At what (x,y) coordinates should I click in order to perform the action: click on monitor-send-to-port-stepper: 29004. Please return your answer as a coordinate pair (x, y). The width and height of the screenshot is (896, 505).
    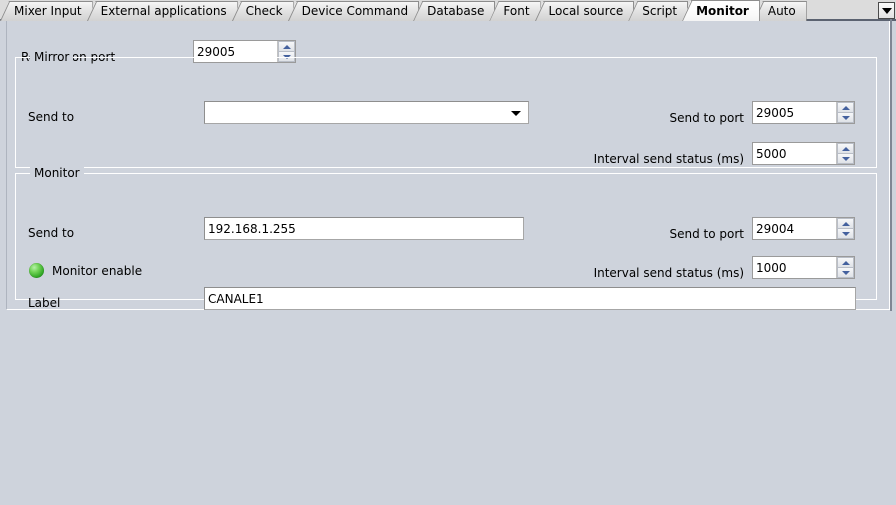
    Looking at the image, I should click on (803, 228).